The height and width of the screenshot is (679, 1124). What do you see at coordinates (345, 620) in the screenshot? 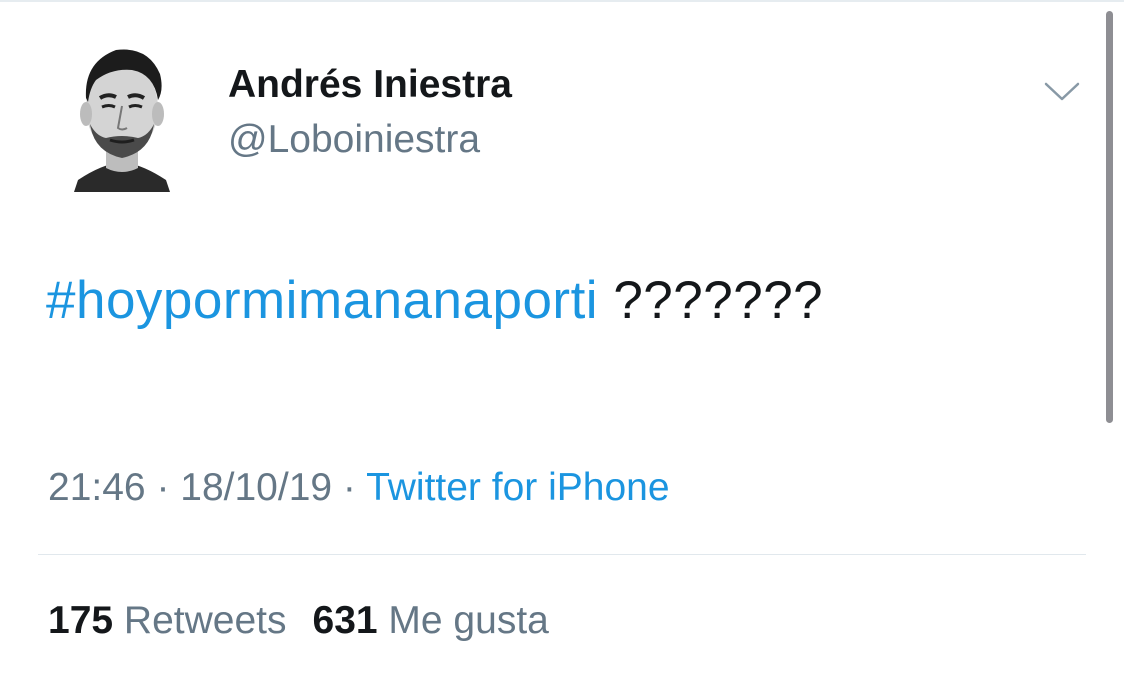
I see `likes-count: 631` at bounding box center [345, 620].